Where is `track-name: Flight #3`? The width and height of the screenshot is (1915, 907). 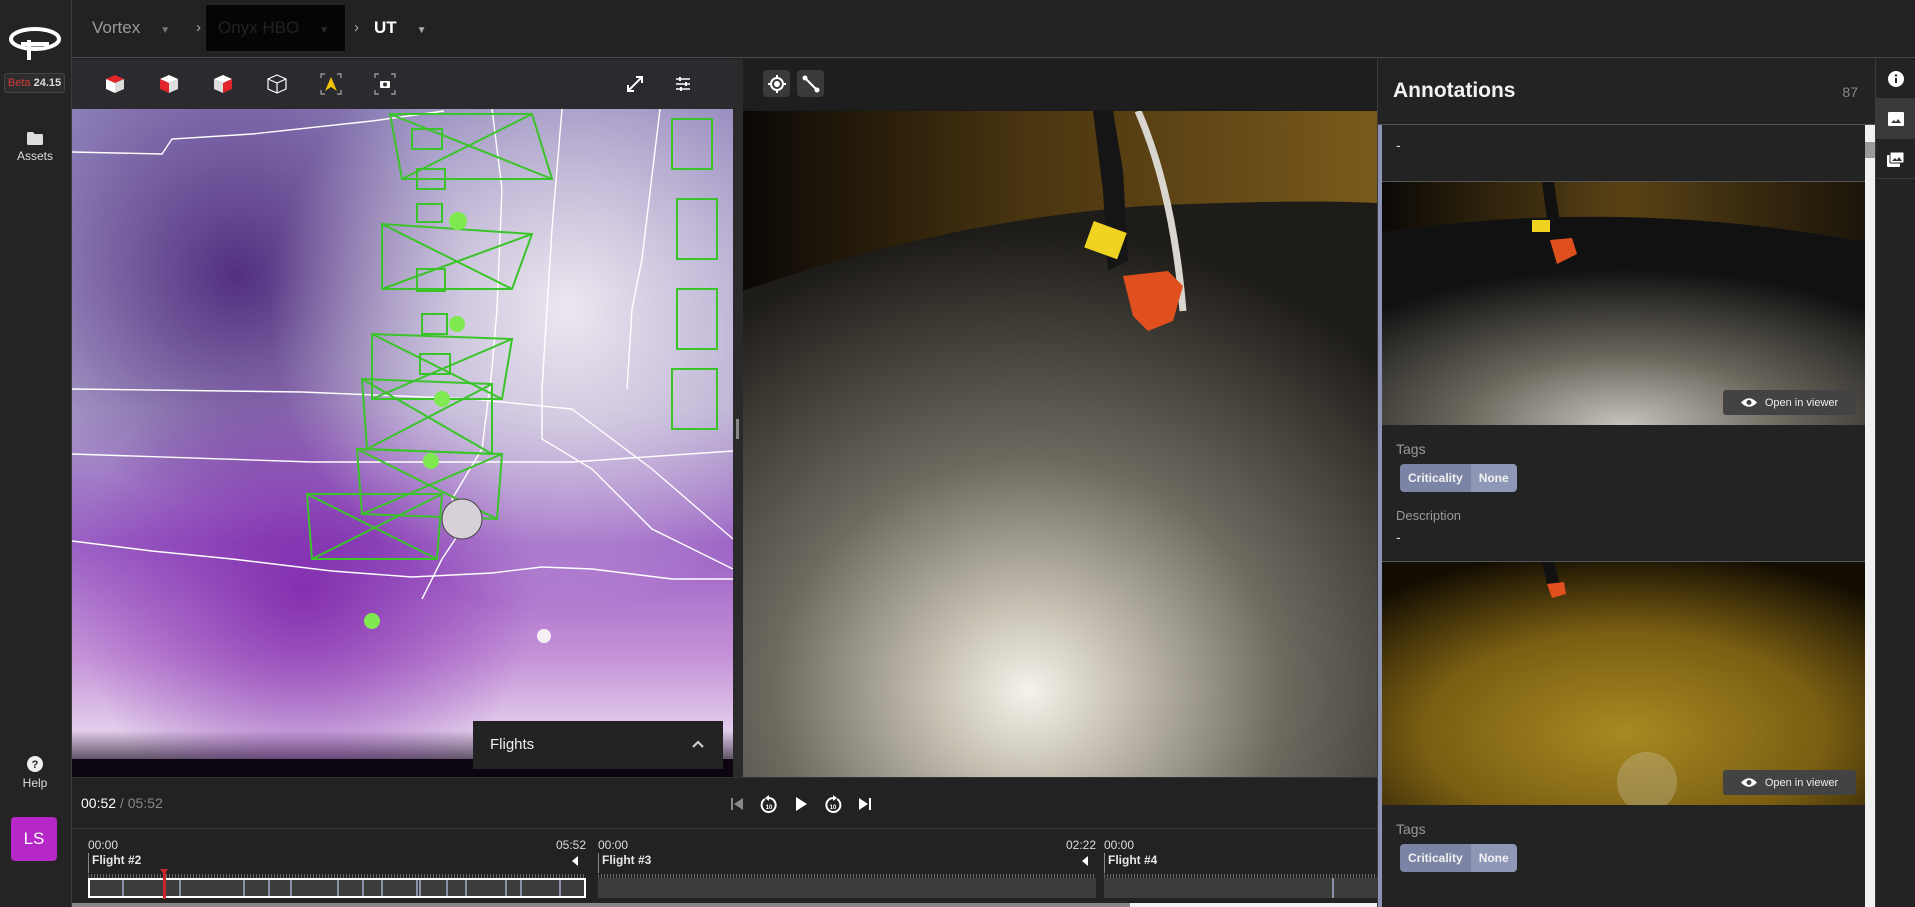 track-name: Flight #3 is located at coordinates (627, 860).